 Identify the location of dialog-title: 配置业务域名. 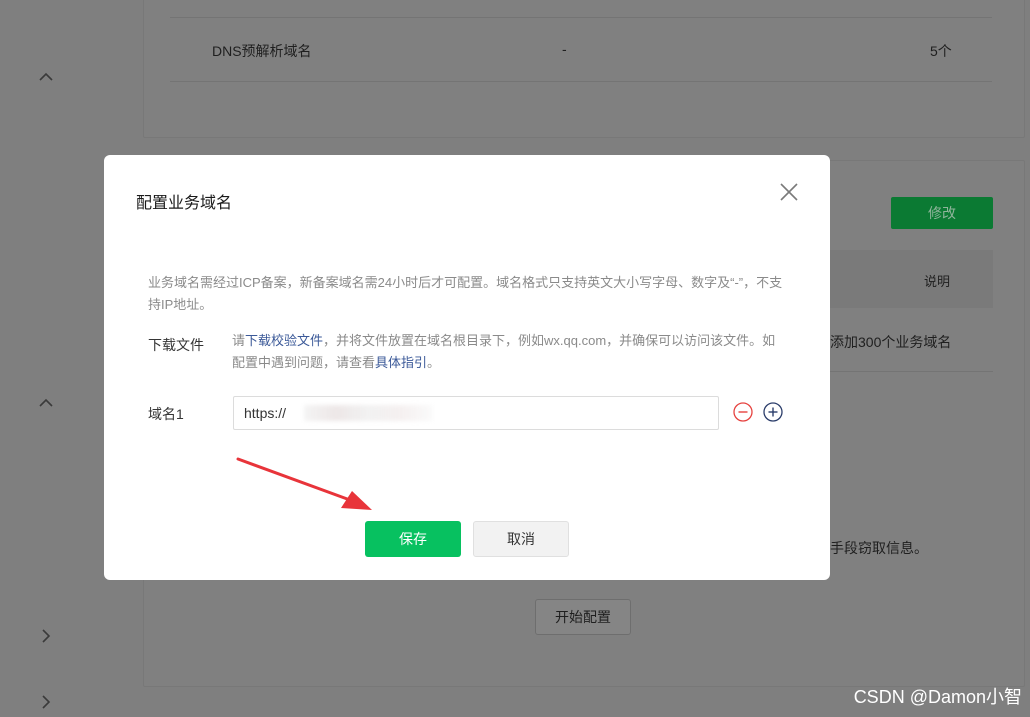
(184, 203).